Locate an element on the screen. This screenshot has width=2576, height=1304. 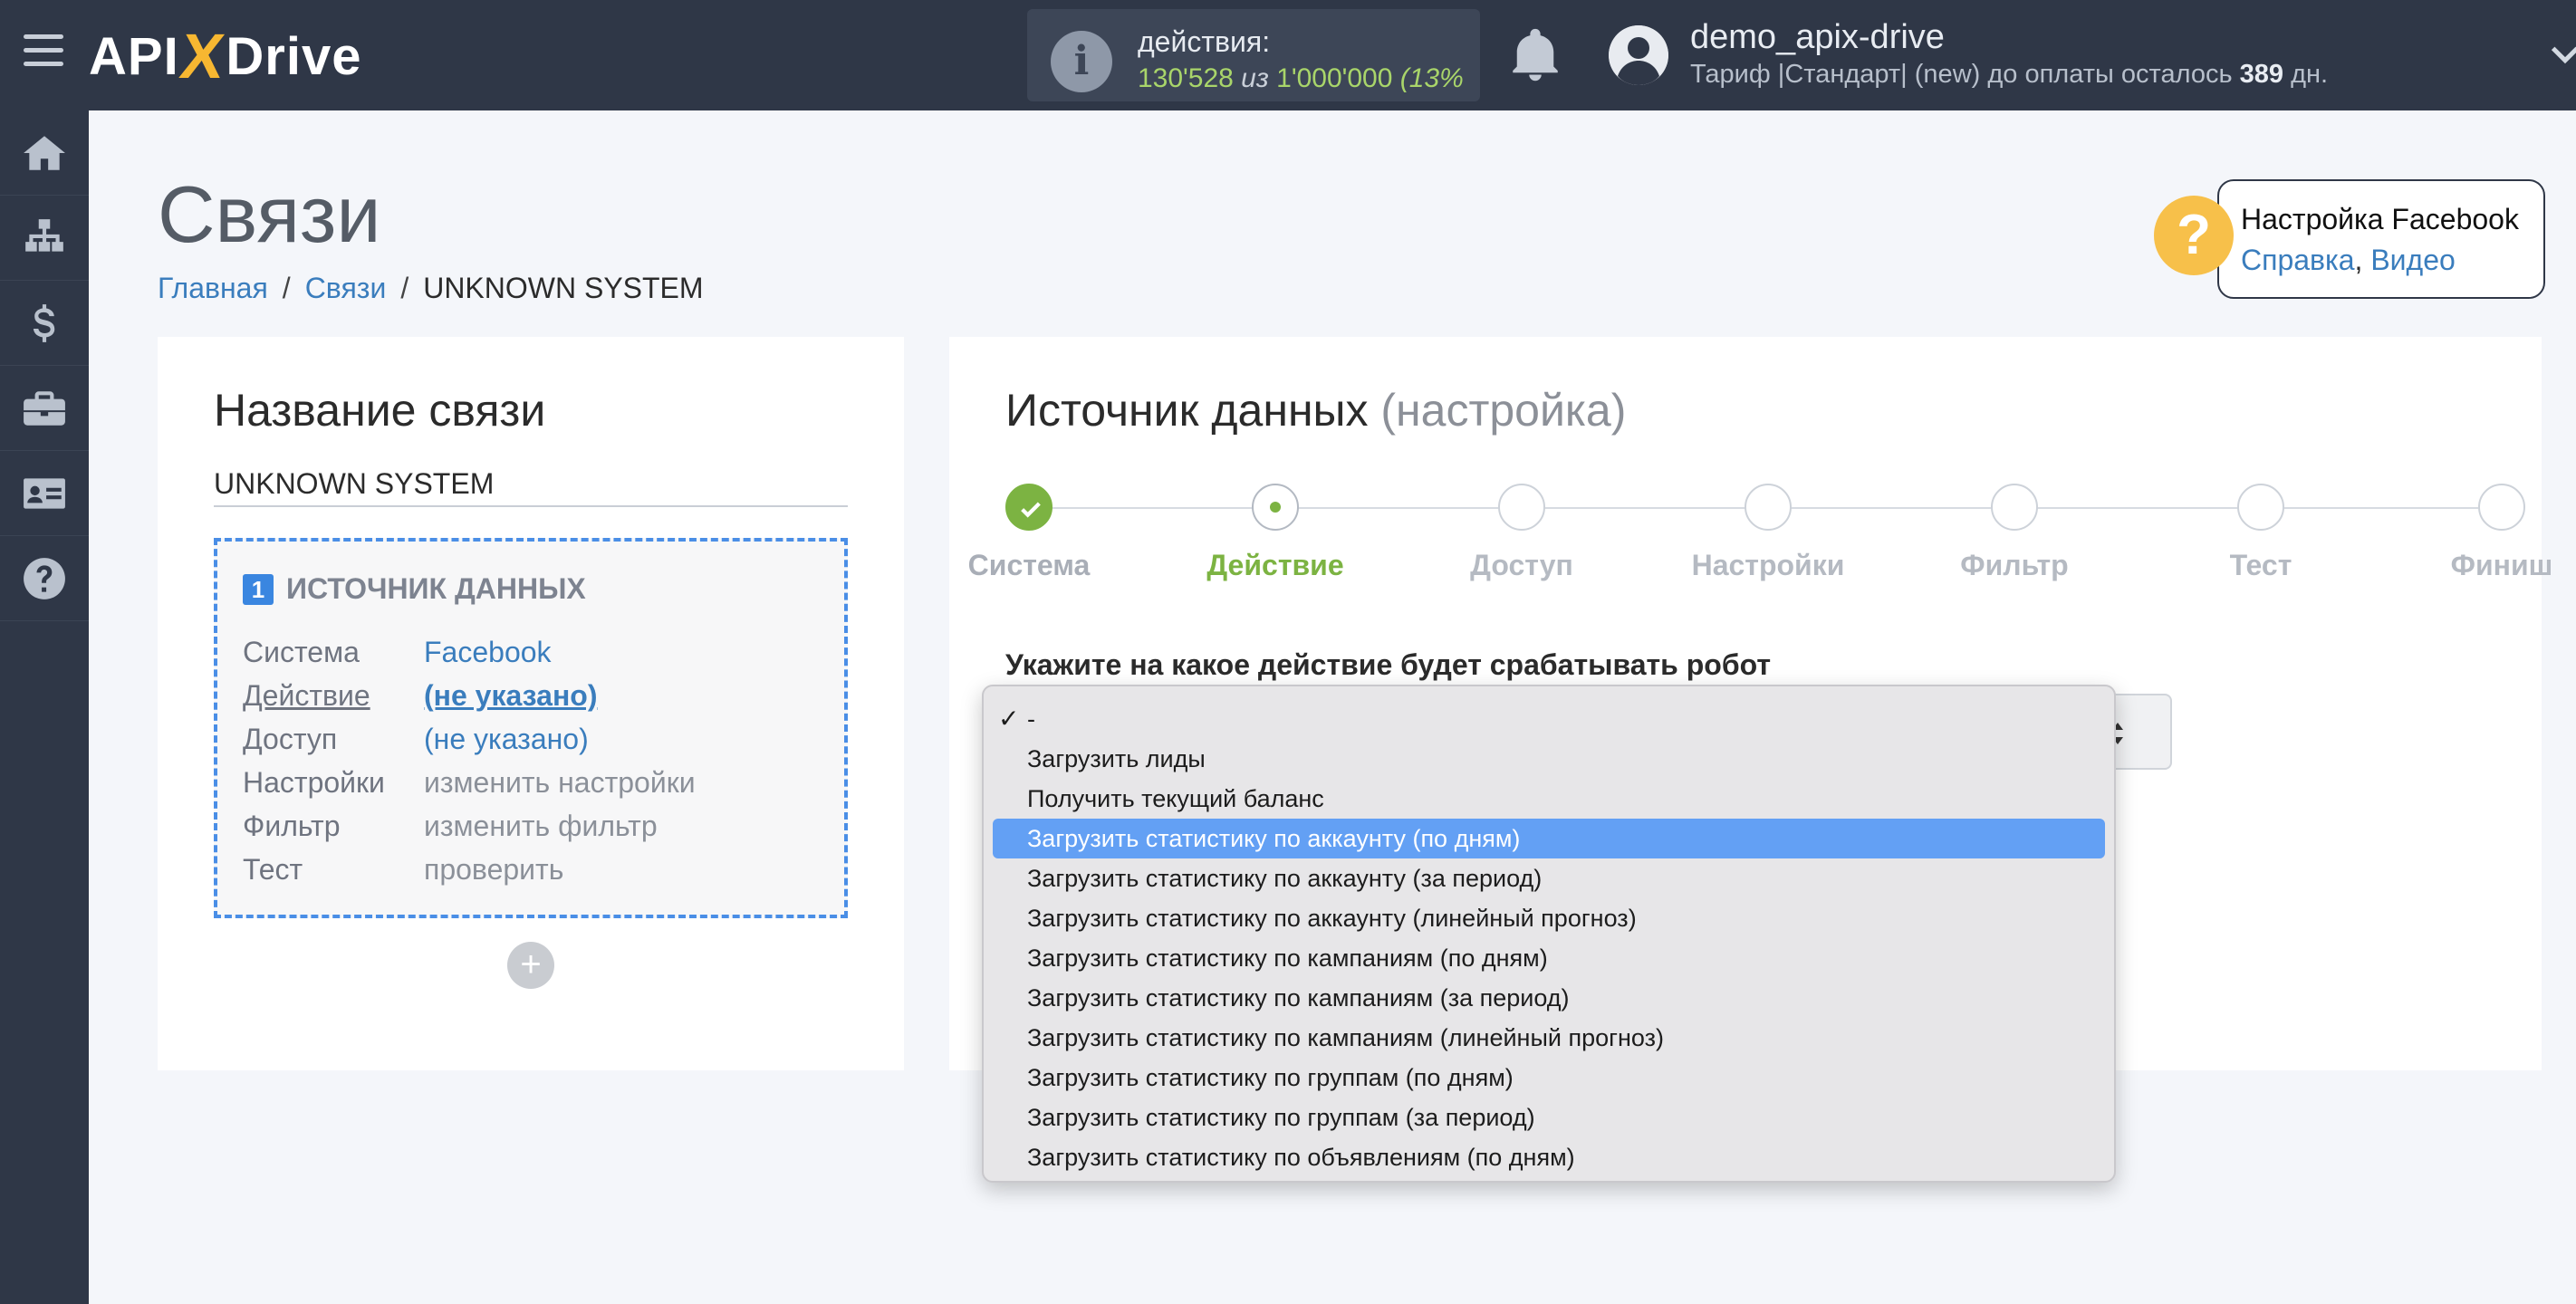
sidebar-item-tools is located at coordinates (44, 408).